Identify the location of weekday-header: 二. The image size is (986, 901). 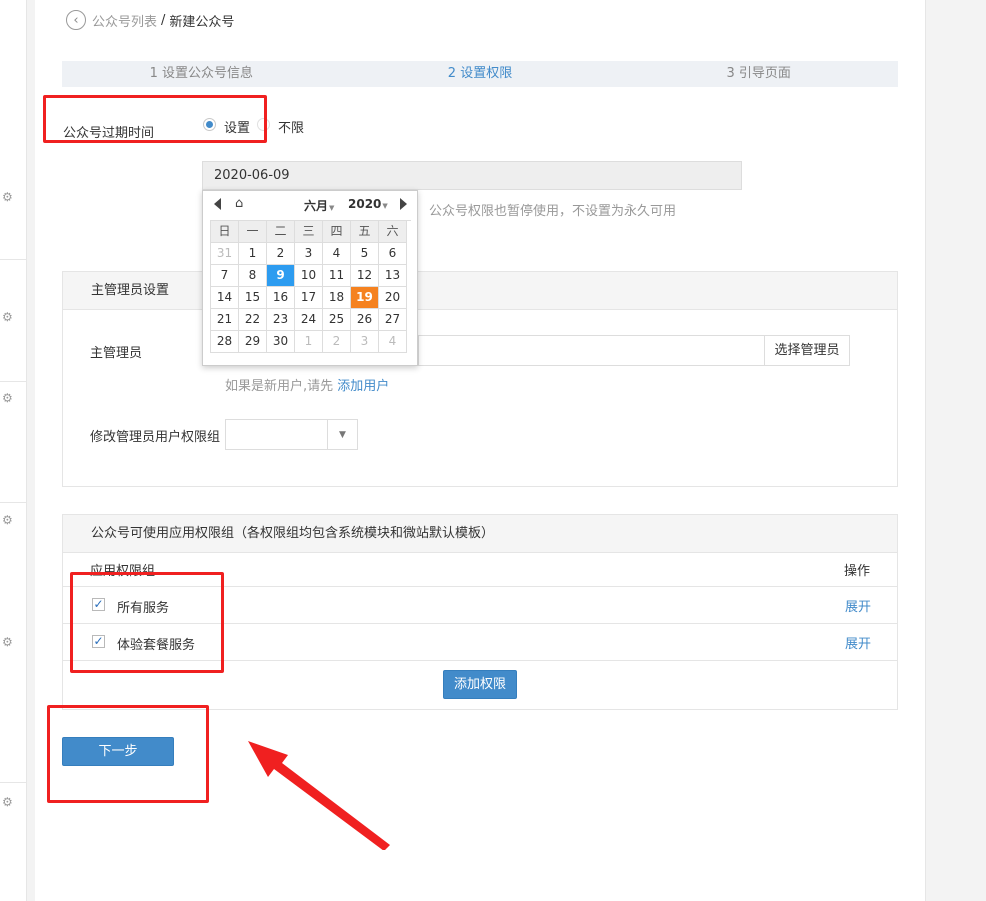
(281, 232).